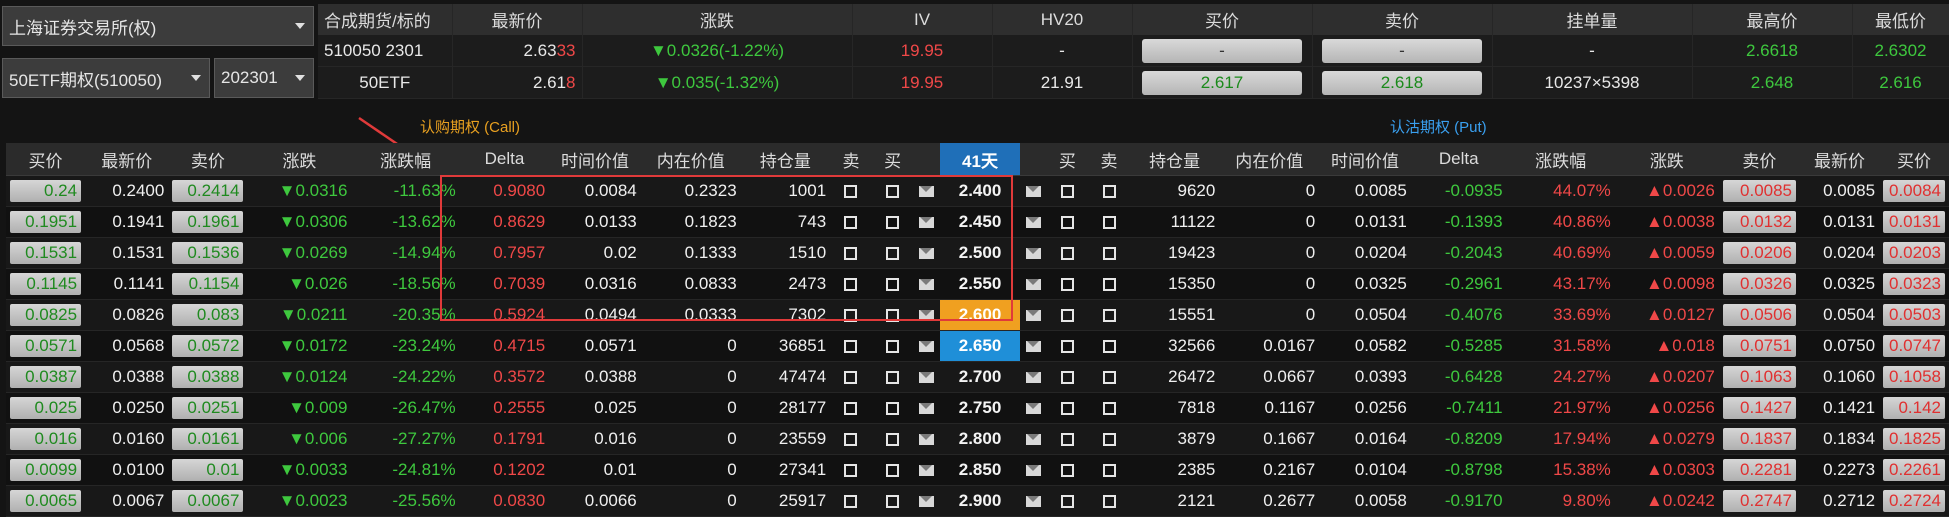 Image resolution: width=1949 pixels, height=517 pixels. I want to click on put-ask-button: 0.0132, so click(1759, 222).